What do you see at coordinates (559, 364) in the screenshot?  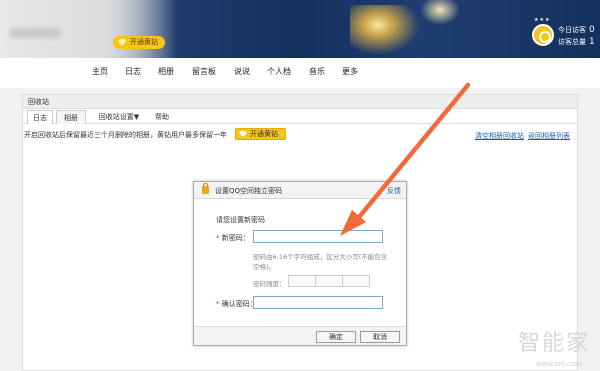 I see `watermark-url: www.znj.com` at bounding box center [559, 364].